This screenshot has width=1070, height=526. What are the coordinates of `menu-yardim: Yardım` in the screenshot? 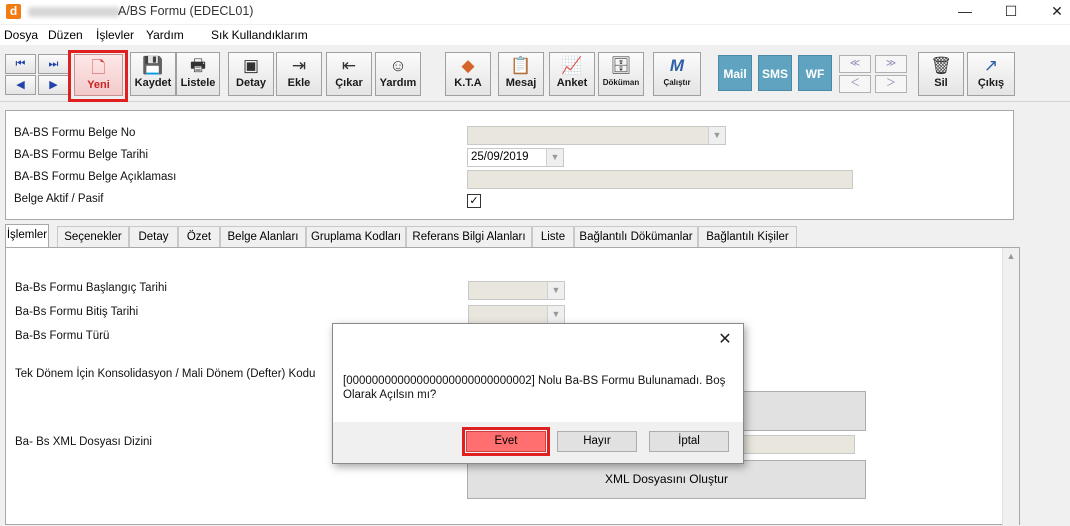 It's located at (165, 35).